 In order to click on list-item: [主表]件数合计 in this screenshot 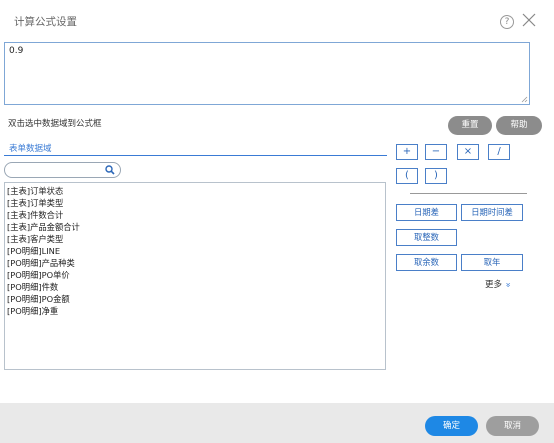, I will do `click(35, 215)`.